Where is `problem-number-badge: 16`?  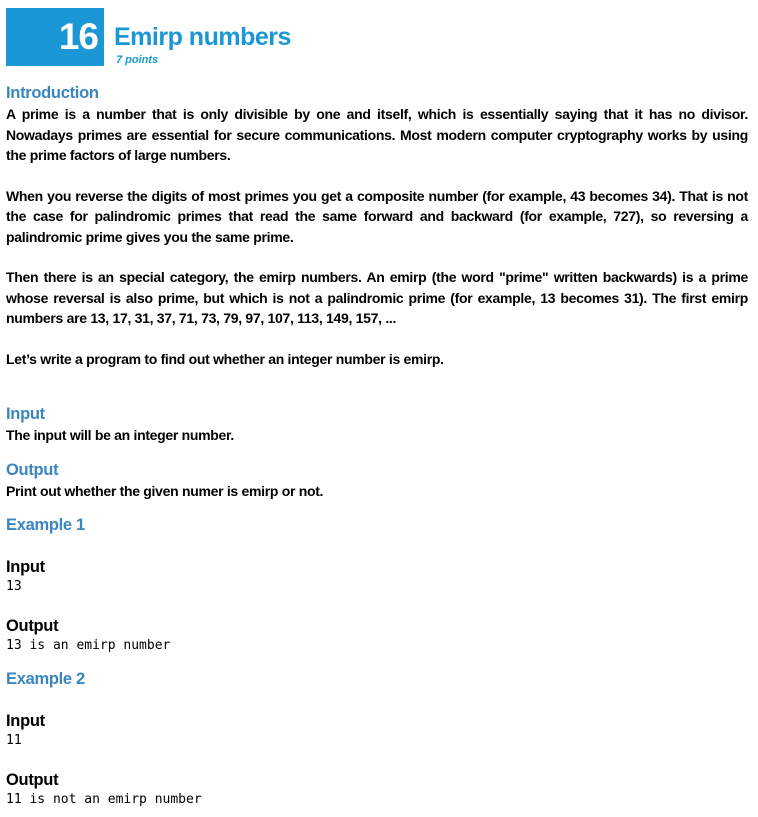
problem-number-badge: 16 is located at coordinates (55, 37).